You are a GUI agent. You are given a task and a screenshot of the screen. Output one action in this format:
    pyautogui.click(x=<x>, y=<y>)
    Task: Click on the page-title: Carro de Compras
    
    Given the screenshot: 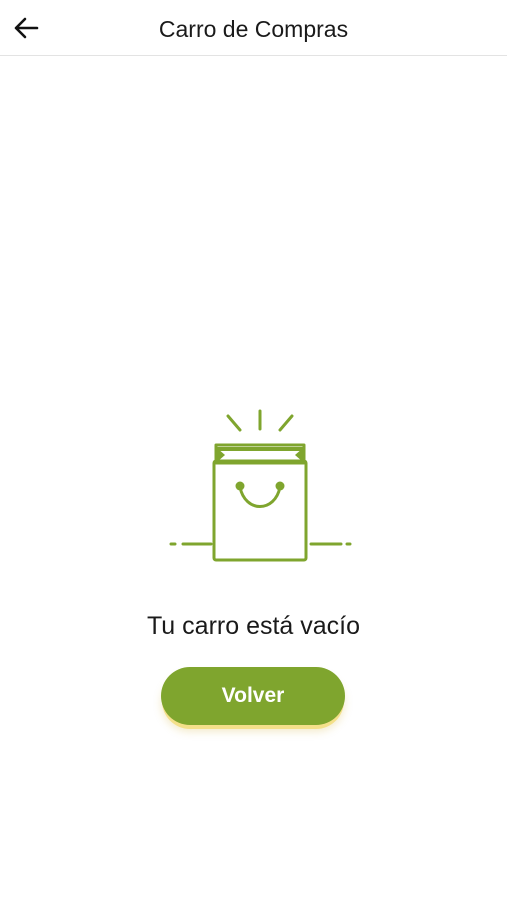 What is the action you would take?
    pyautogui.click(x=253, y=29)
    